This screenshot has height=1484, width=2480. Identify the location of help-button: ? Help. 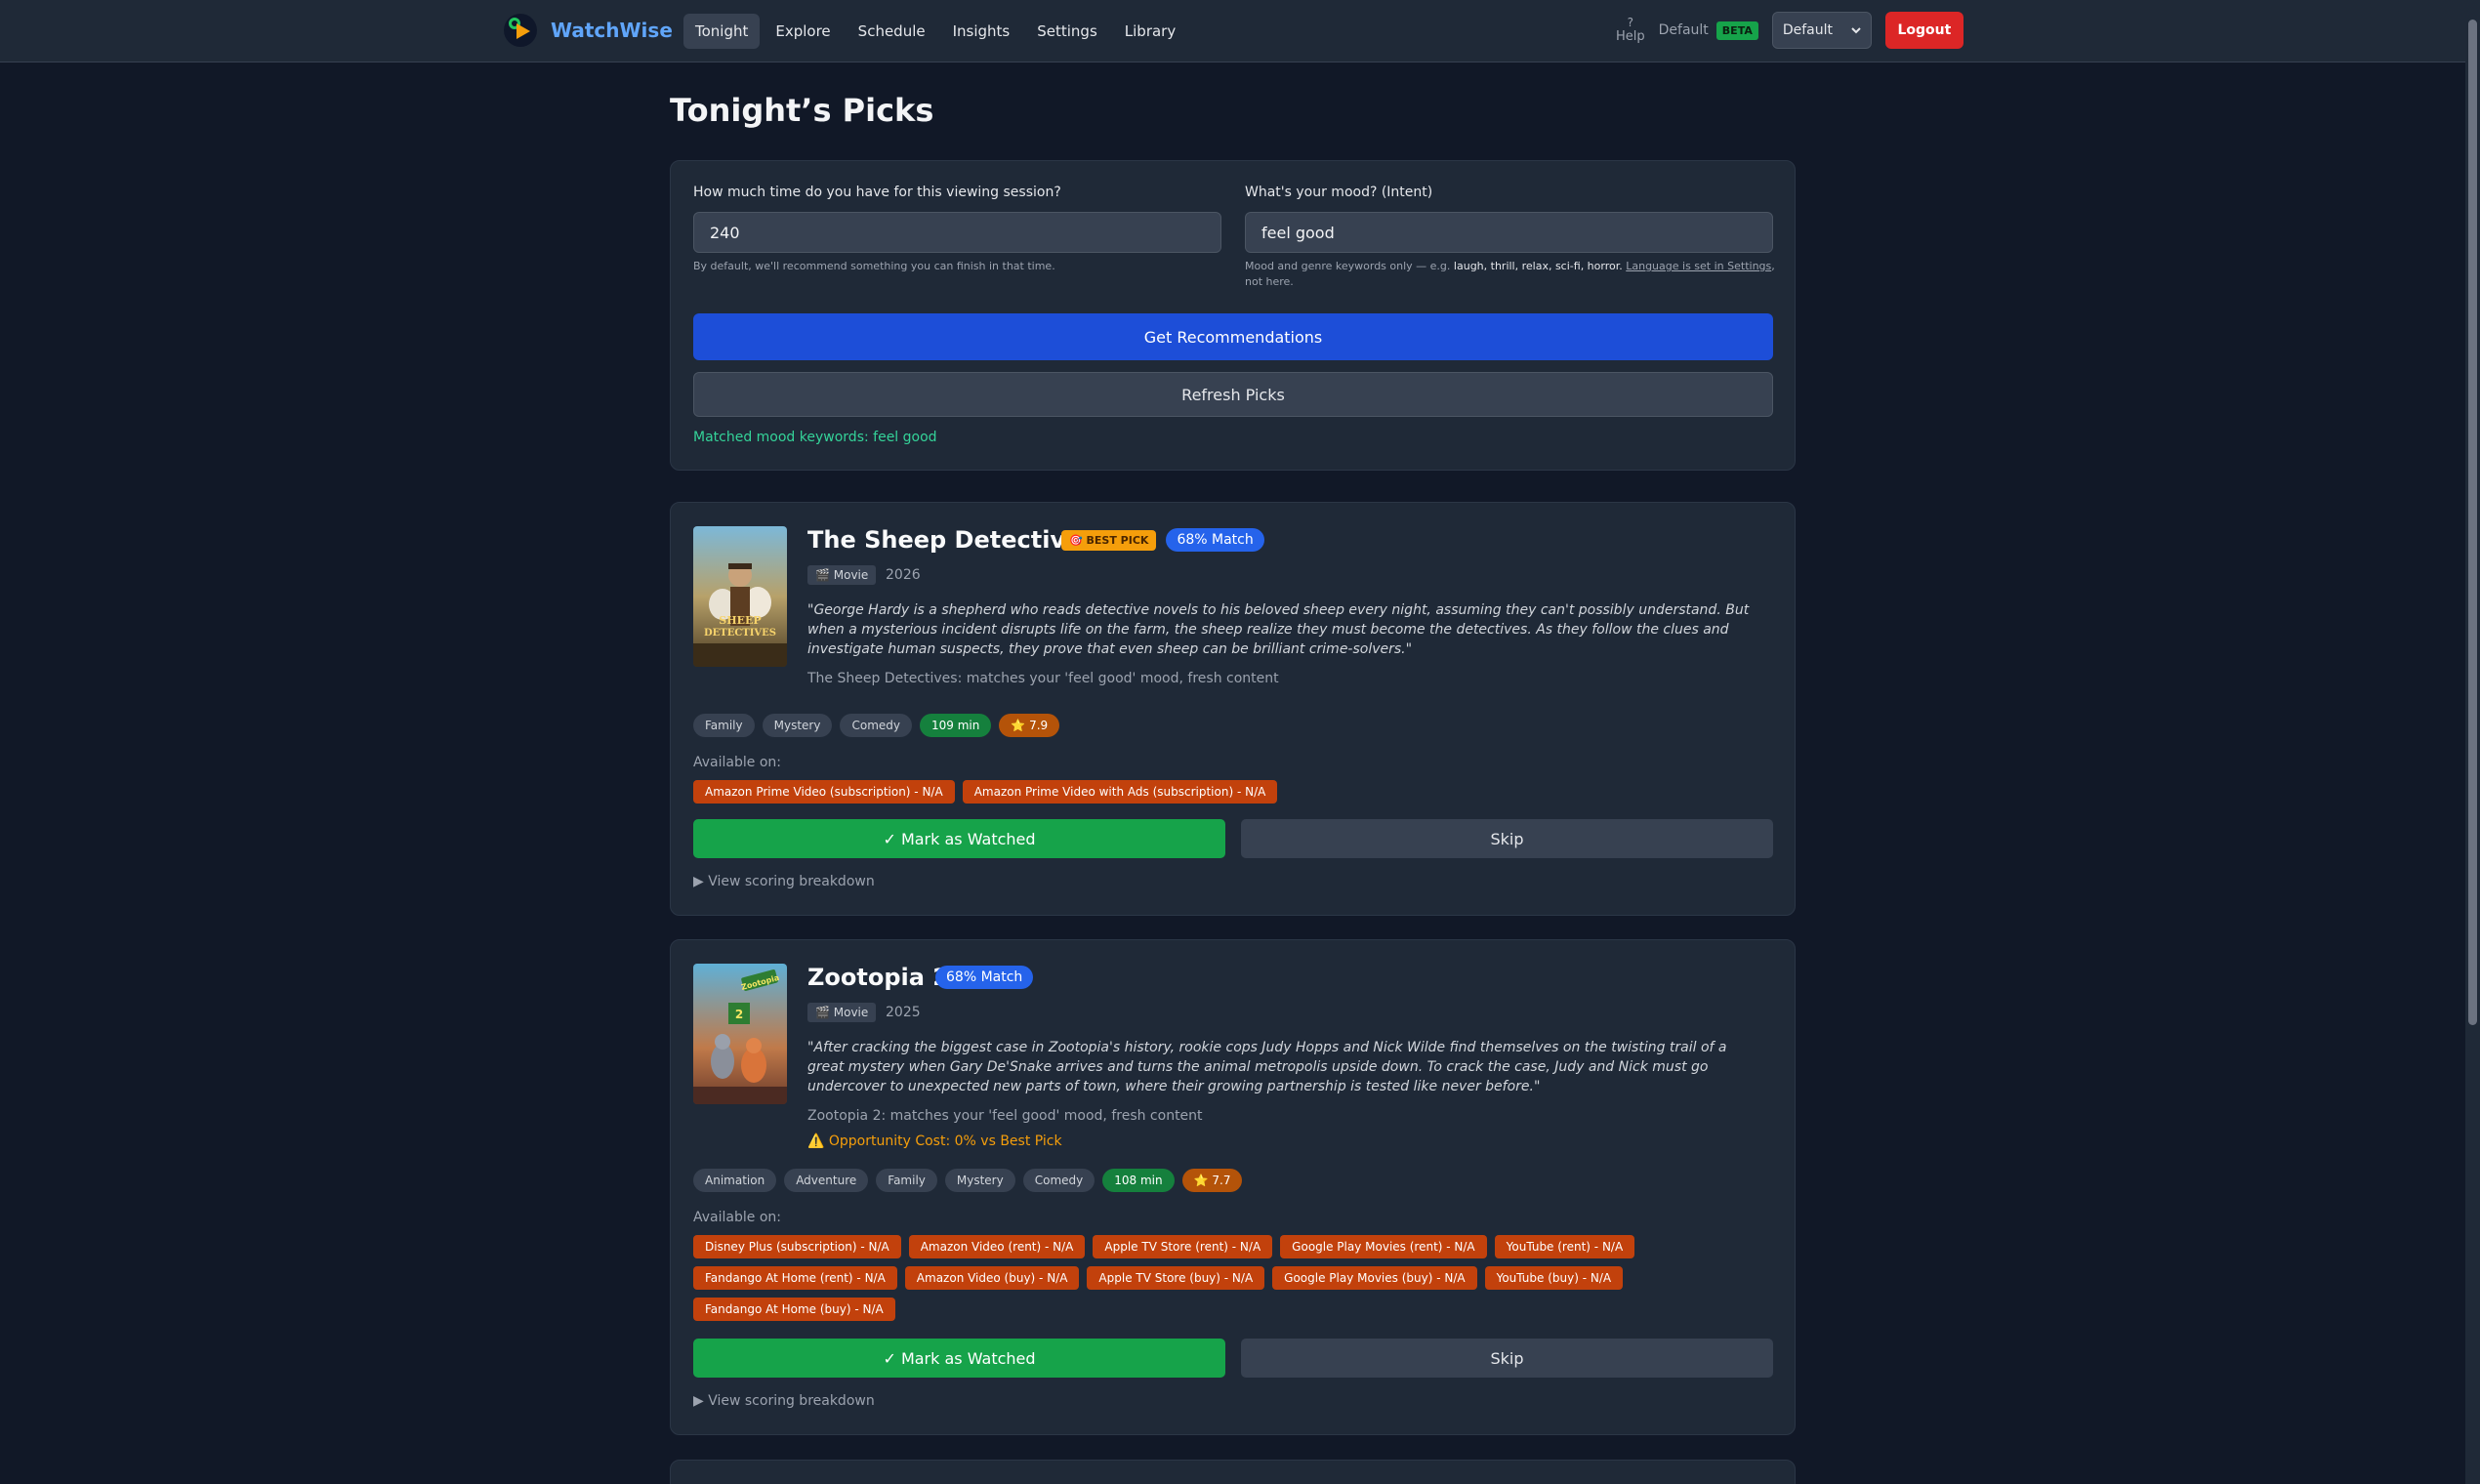
(1630, 31).